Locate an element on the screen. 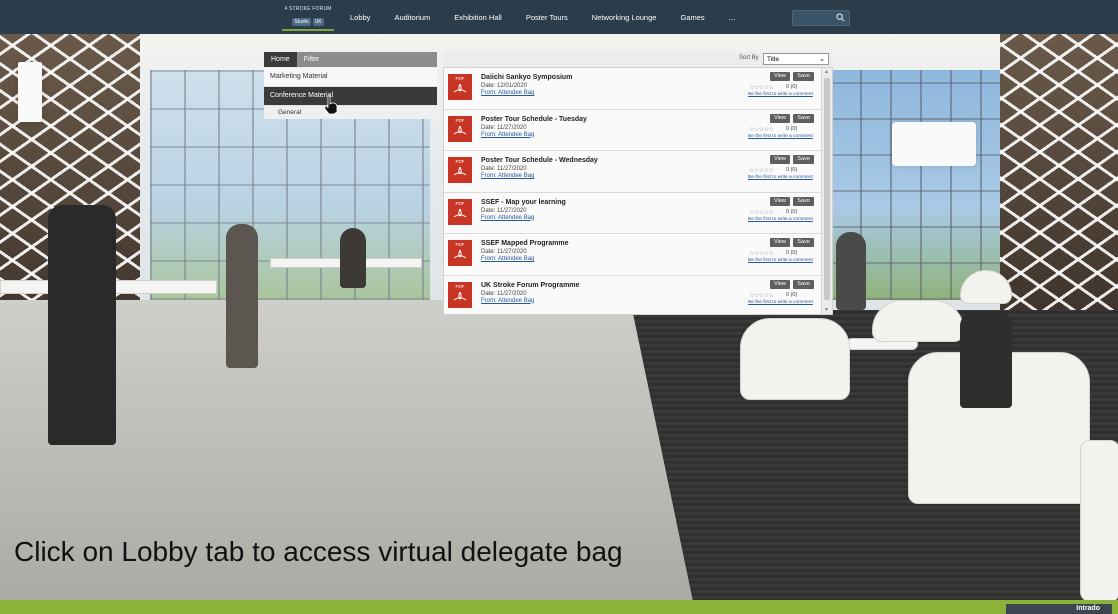 This screenshot has width=1118, height=614. nav-item-exhibition-hall: Exhibition Hall is located at coordinates (478, 17).